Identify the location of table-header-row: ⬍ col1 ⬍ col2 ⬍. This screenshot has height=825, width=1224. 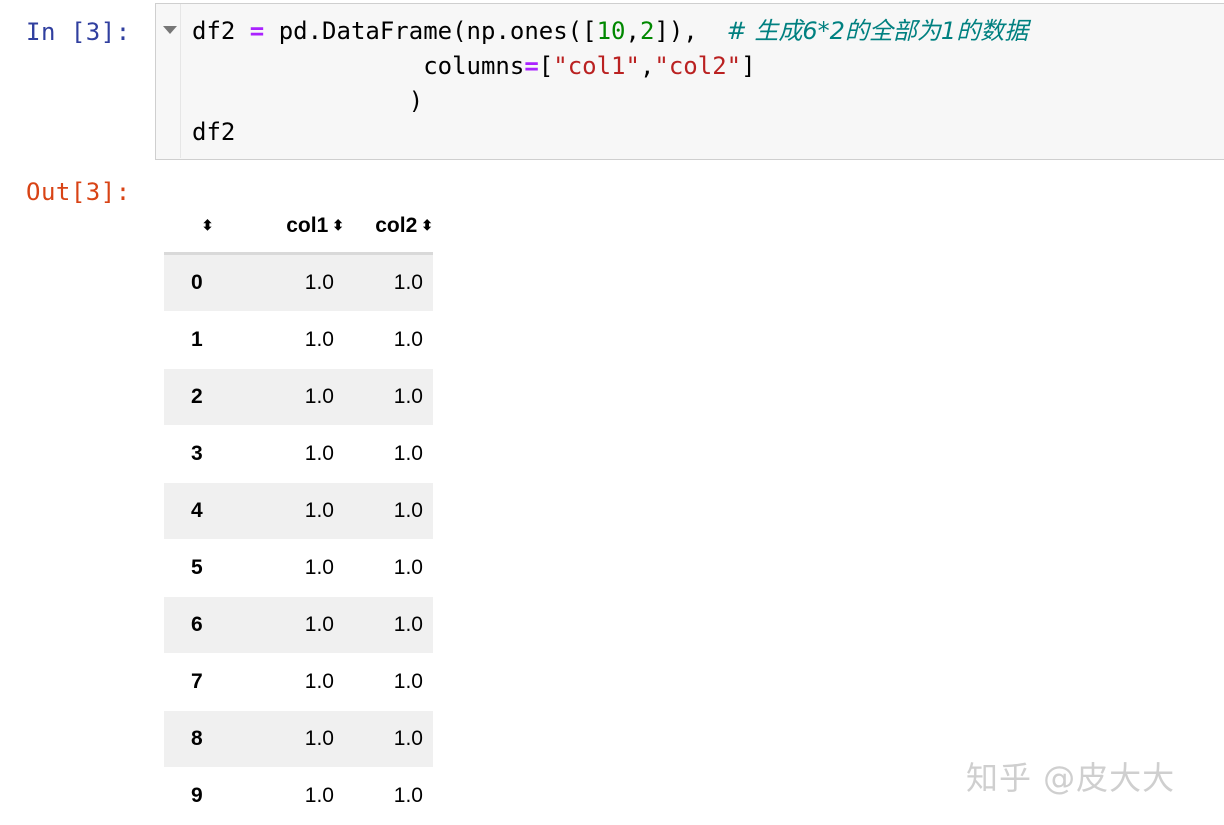
(298, 227).